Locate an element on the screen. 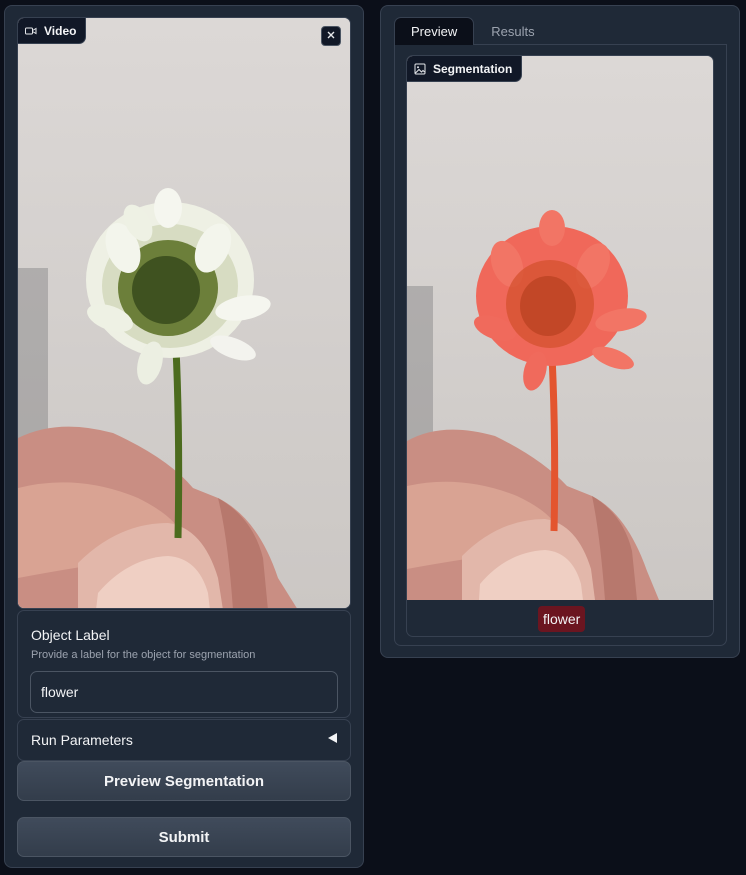 Image resolution: width=746 pixels, height=875 pixels. preview-segmentation-button: Preview Segmentation is located at coordinates (184, 781).